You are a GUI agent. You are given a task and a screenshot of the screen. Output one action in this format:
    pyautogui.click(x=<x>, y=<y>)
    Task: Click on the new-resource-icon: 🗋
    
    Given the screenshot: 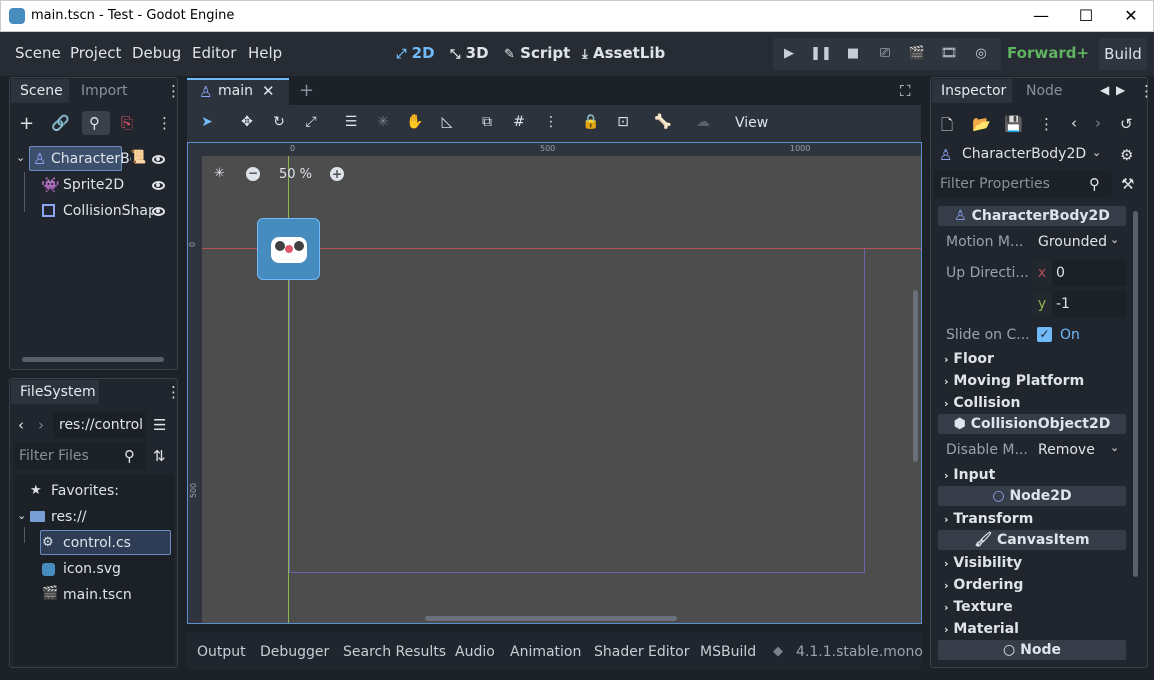 What is the action you would take?
    pyautogui.click(x=947, y=127)
    